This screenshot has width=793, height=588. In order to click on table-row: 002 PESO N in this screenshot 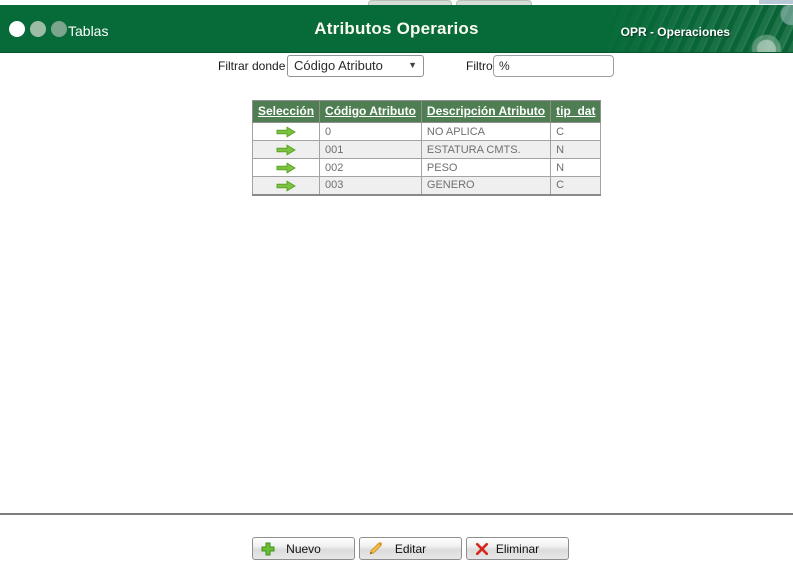, I will do `click(426, 167)`.